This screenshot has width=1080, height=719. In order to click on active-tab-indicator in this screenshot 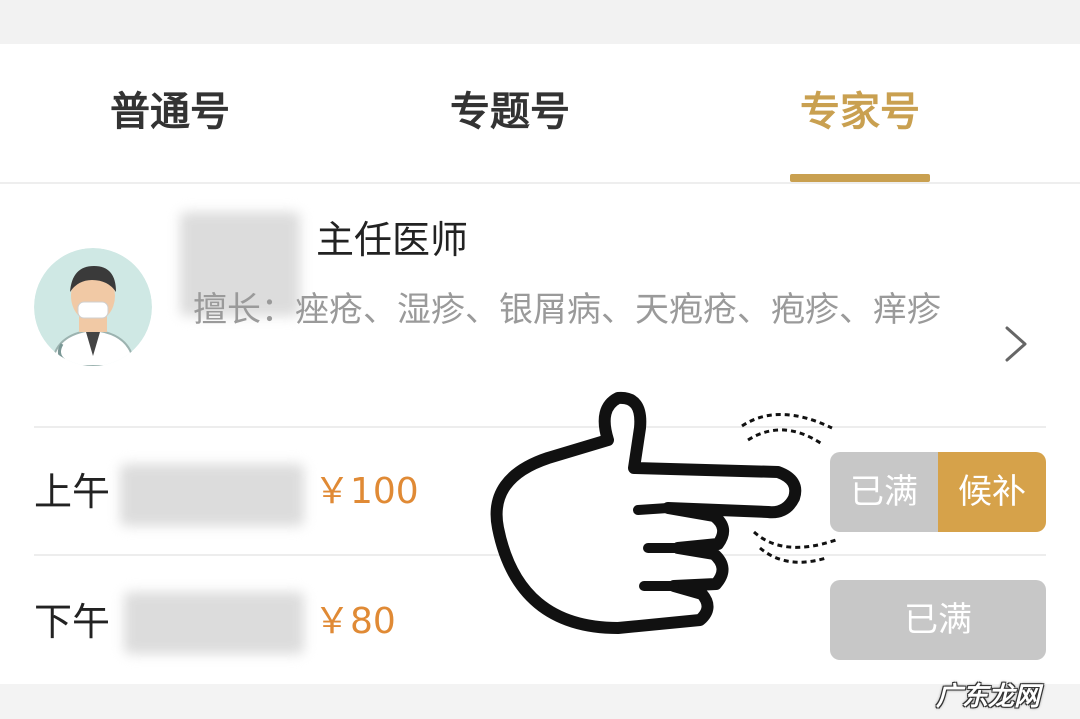, I will do `click(860, 178)`.